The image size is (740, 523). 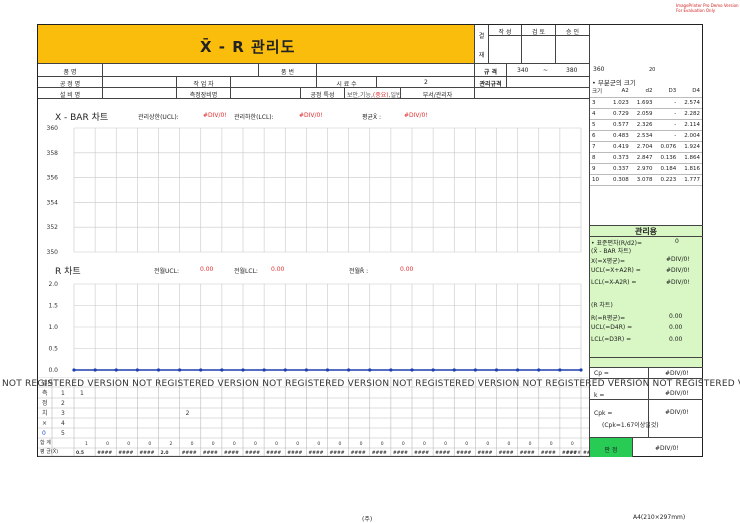 What do you see at coordinates (203, 84) in the screenshot?
I see `worker-label: 작 업 자` at bounding box center [203, 84].